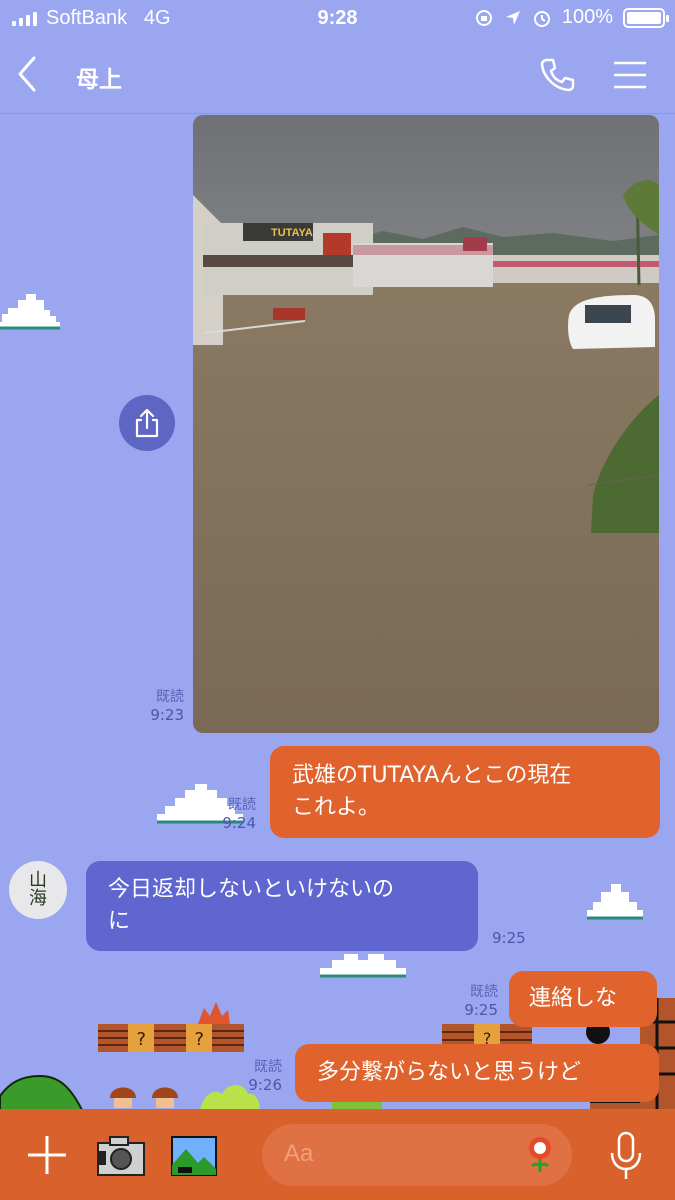  Describe the element at coordinates (557, 75) in the screenshot. I see `phone-icon` at that location.